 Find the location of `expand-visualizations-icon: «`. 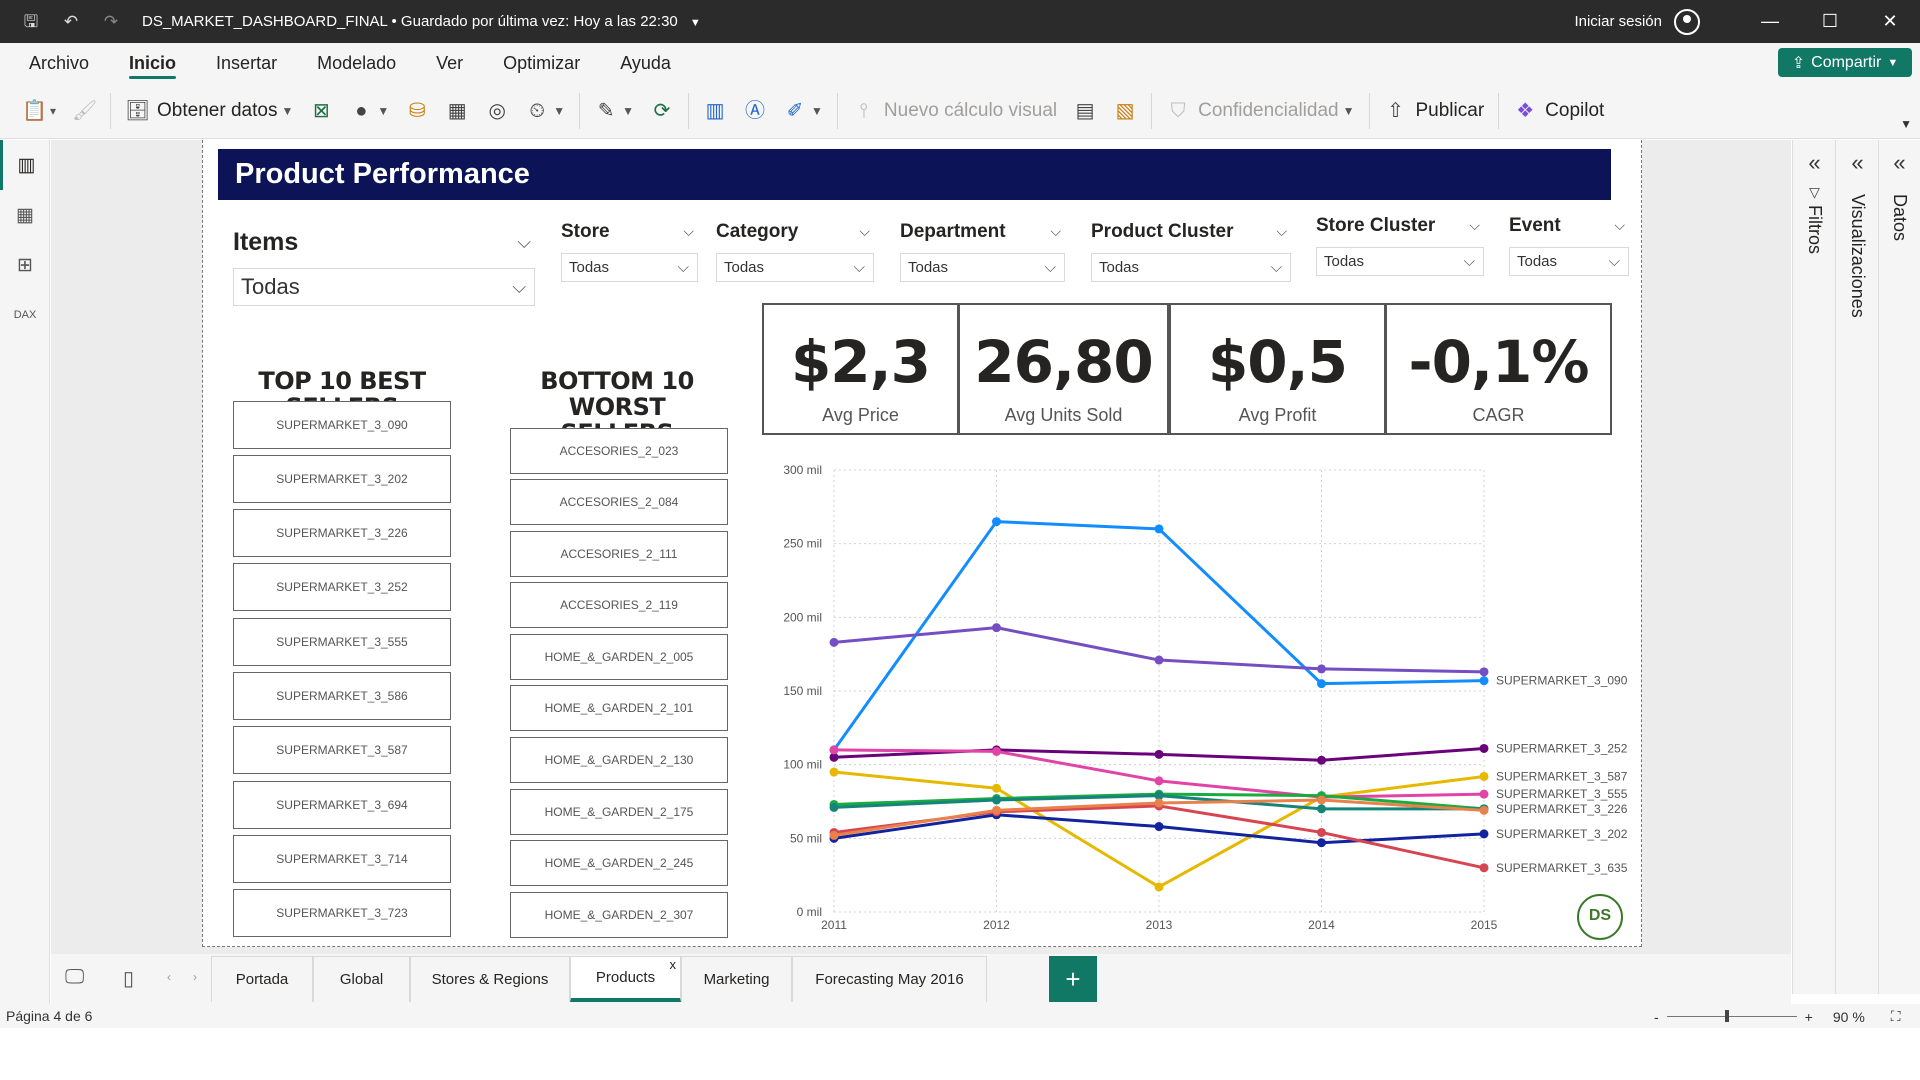

expand-visualizations-icon: « is located at coordinates (1857, 163).